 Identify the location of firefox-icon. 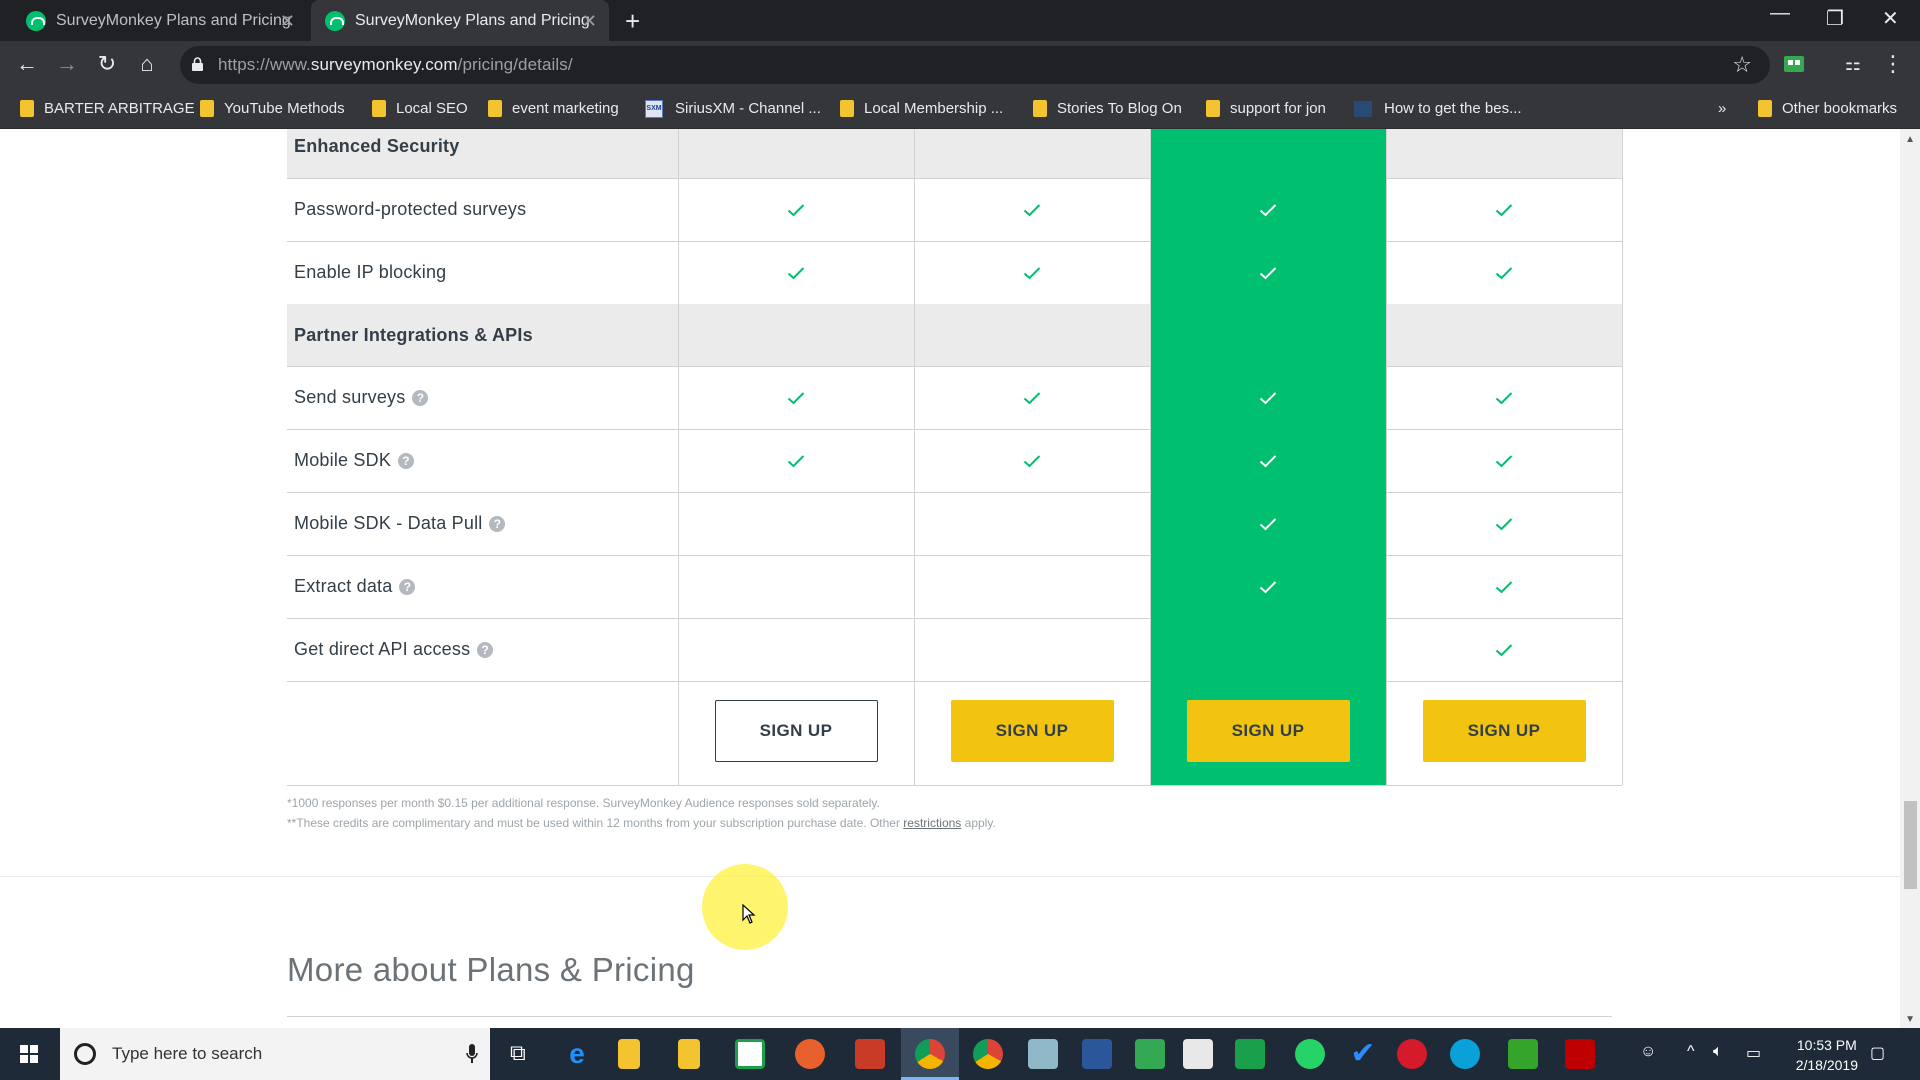
(810, 1054).